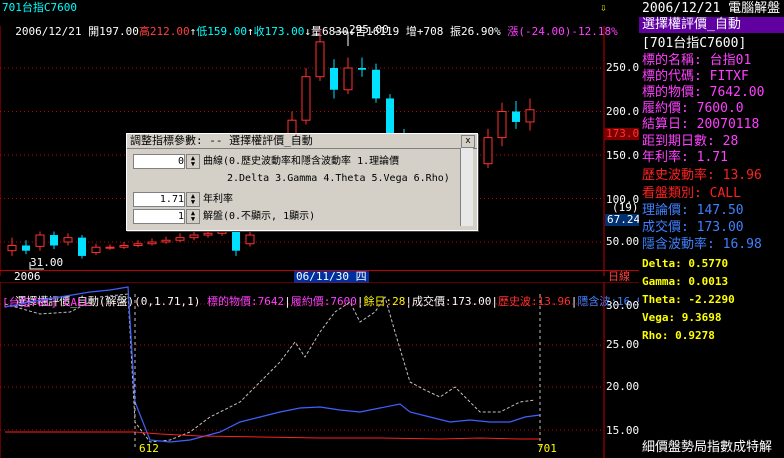 This screenshot has width=784, height=458. What do you see at coordinates (701, 124) in the screenshot?
I see `panel-settle: 結算日: 20070118` at bounding box center [701, 124].